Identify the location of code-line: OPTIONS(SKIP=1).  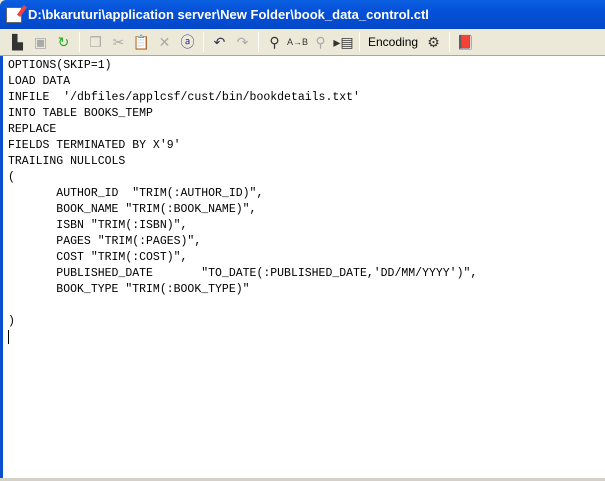
(60, 65).